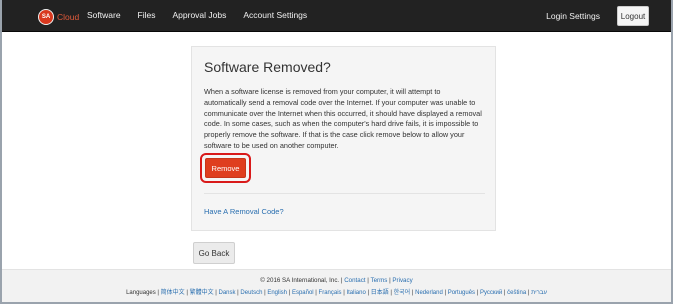 This screenshot has width=673, height=304. I want to click on have-removal-code-link: Have A Removal Code?, so click(244, 211).